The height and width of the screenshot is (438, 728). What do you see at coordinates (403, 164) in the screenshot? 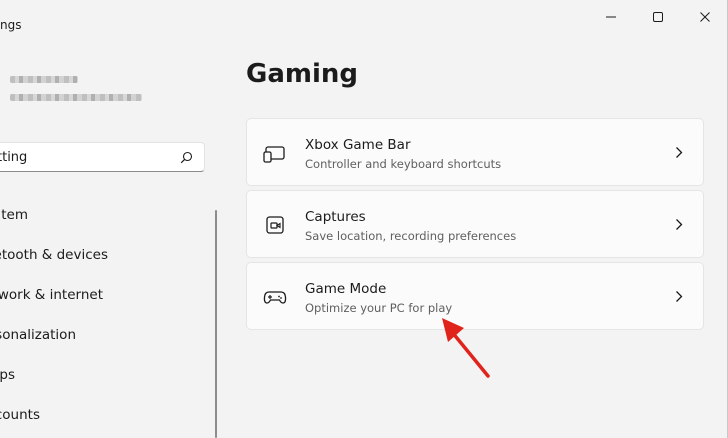
I see `card-subtitle: Controller and keyboard shortcuts` at bounding box center [403, 164].